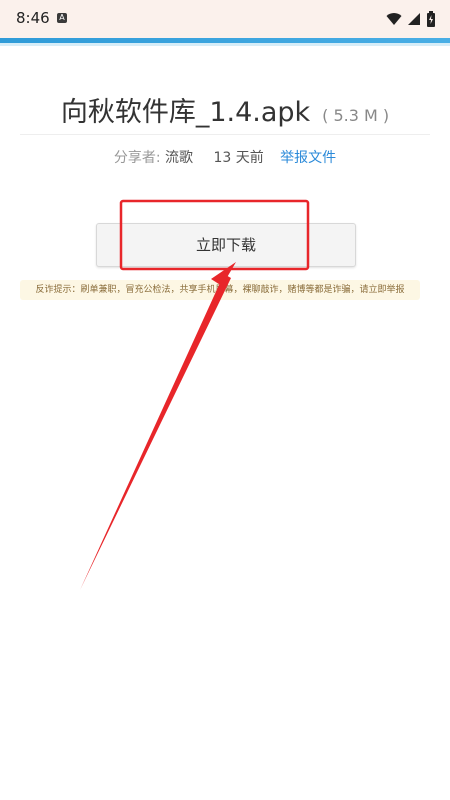 This screenshot has width=450, height=800. I want to click on sharer-label: 分享者:, so click(137, 158).